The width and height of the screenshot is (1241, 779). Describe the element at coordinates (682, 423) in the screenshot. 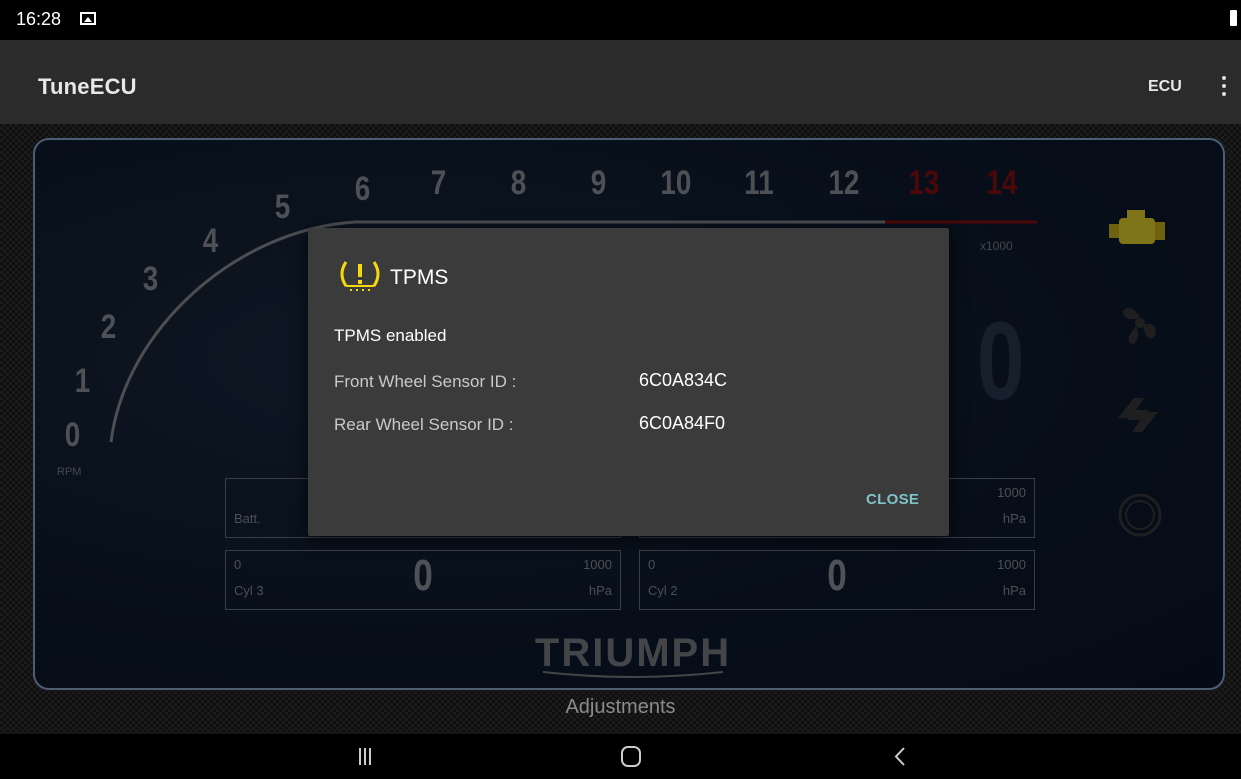

I see `rear-sensor-value: 6C0A84F0` at that location.